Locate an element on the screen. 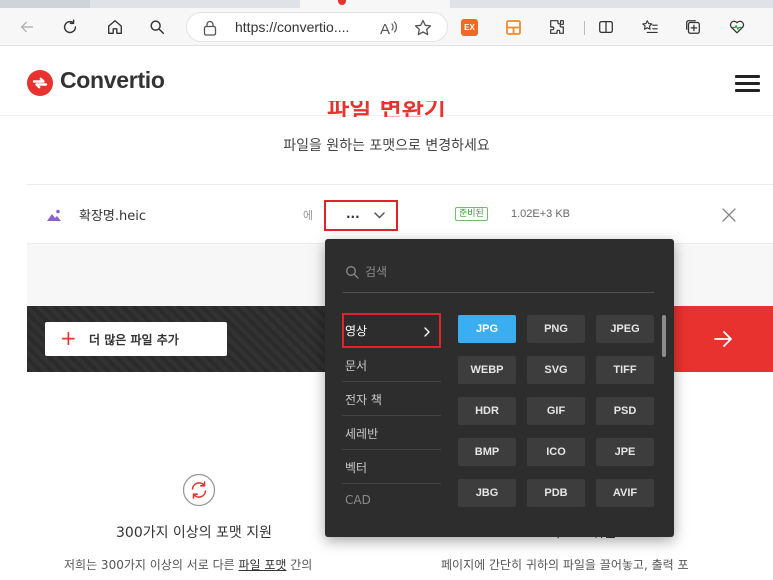 The image size is (773, 580). browser-toolbar: https://convertio.... A EX is located at coordinates (386, 27).